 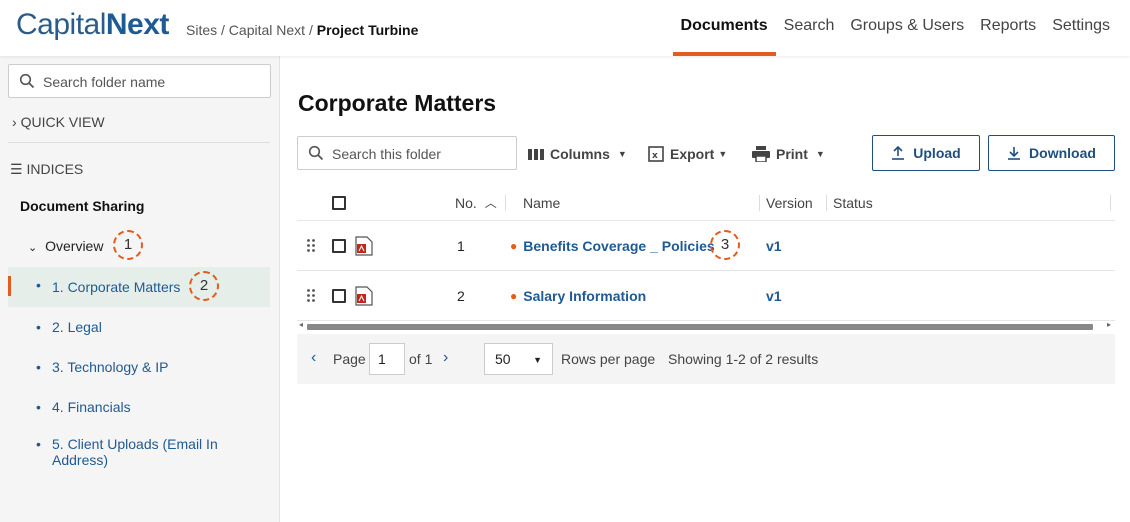 I want to click on download-button: Download, so click(x=1051, y=153).